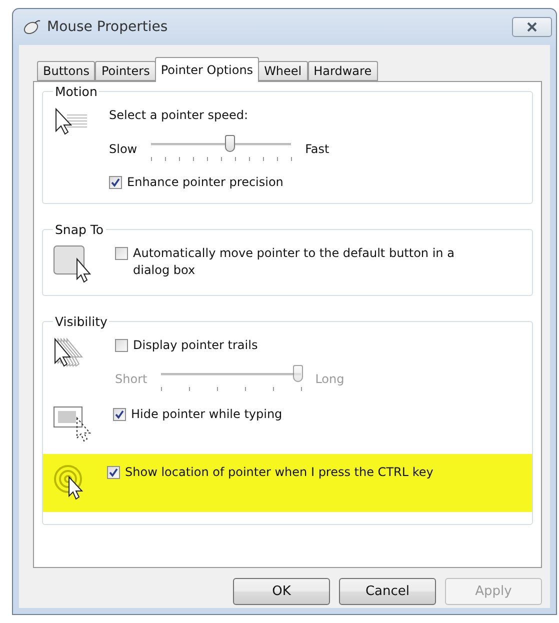  Describe the element at coordinates (279, 472) in the screenshot. I see `checkbox-label: Show location of pointer when I press the CTRL key` at that location.